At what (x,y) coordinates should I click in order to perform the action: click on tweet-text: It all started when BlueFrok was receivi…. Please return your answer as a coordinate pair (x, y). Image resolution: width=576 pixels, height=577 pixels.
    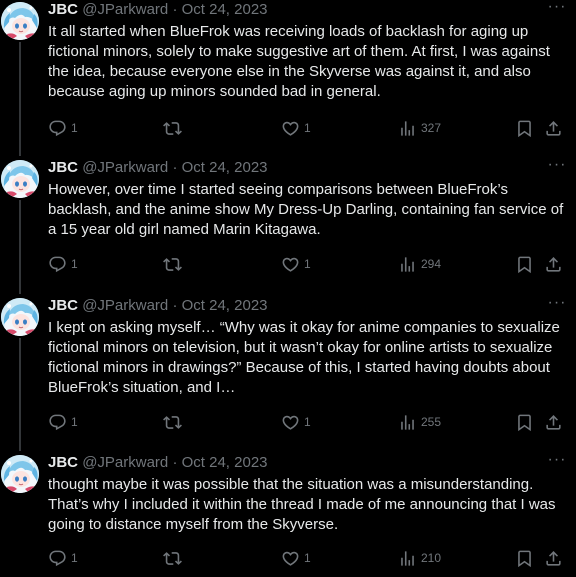
    Looking at the image, I should click on (299, 61).